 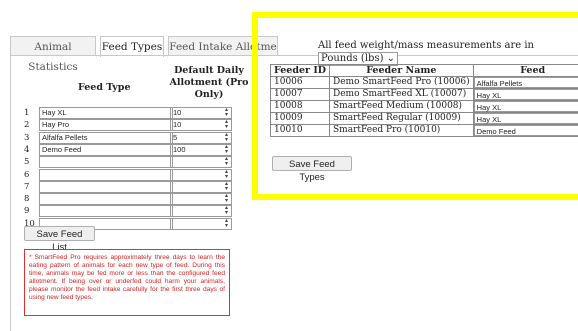 I want to click on feeder-name-header: Feeder Name, so click(x=401, y=70).